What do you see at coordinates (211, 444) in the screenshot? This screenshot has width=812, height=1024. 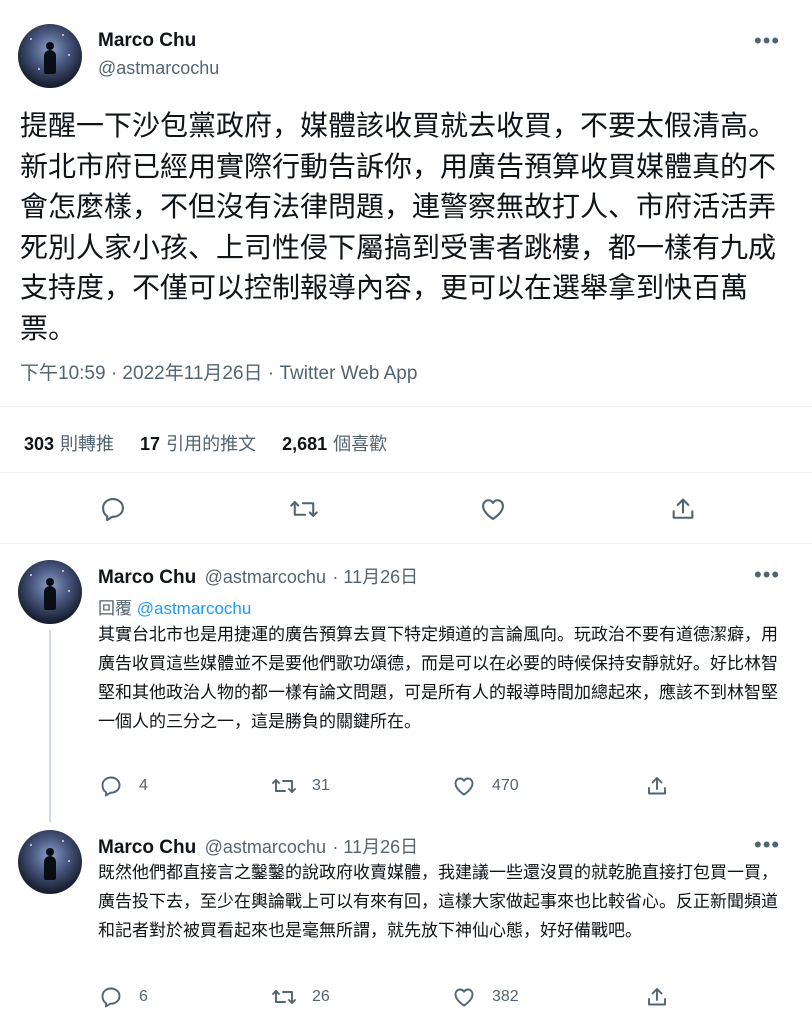 I see `quotes-label: 引用的推文` at bounding box center [211, 444].